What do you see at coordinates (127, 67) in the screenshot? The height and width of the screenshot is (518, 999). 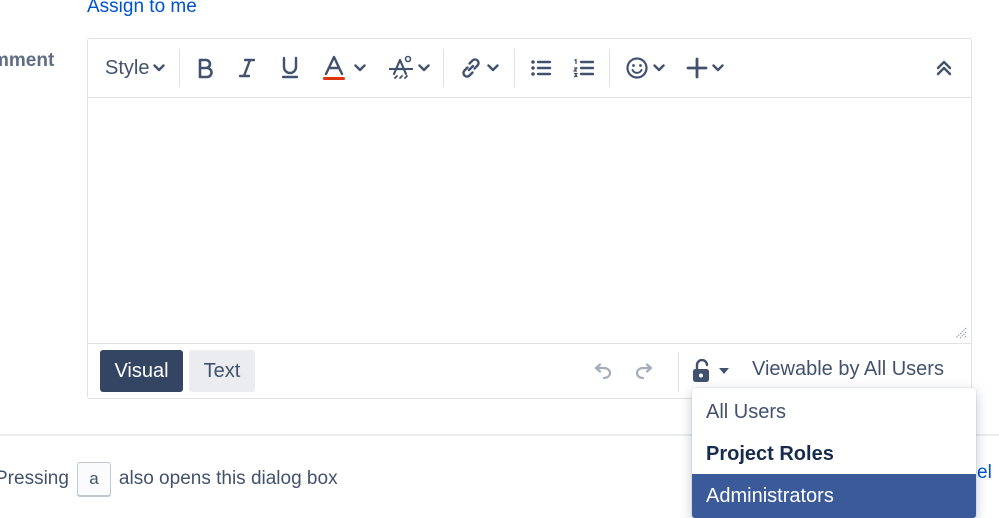 I see `style-label: Style` at bounding box center [127, 67].